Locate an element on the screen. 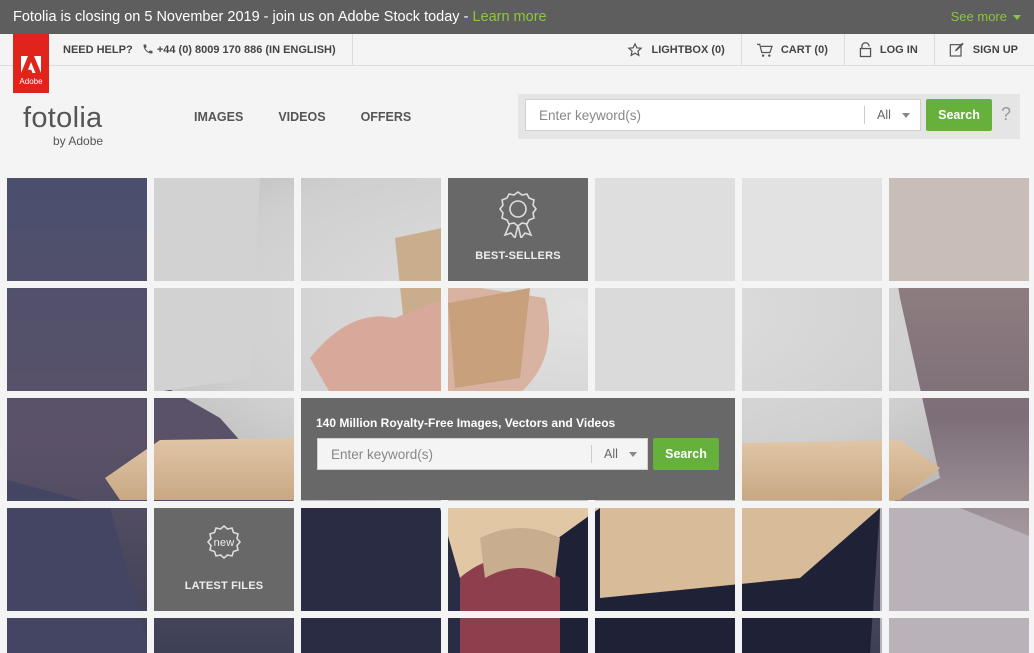 The height and width of the screenshot is (653, 1034). hero-search-box: All is located at coordinates (482, 454).